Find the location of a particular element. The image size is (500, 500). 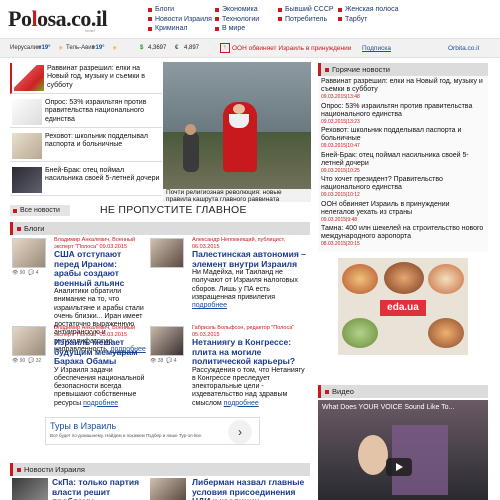

nav-link: Женская полоса is located at coordinates (368, 10).